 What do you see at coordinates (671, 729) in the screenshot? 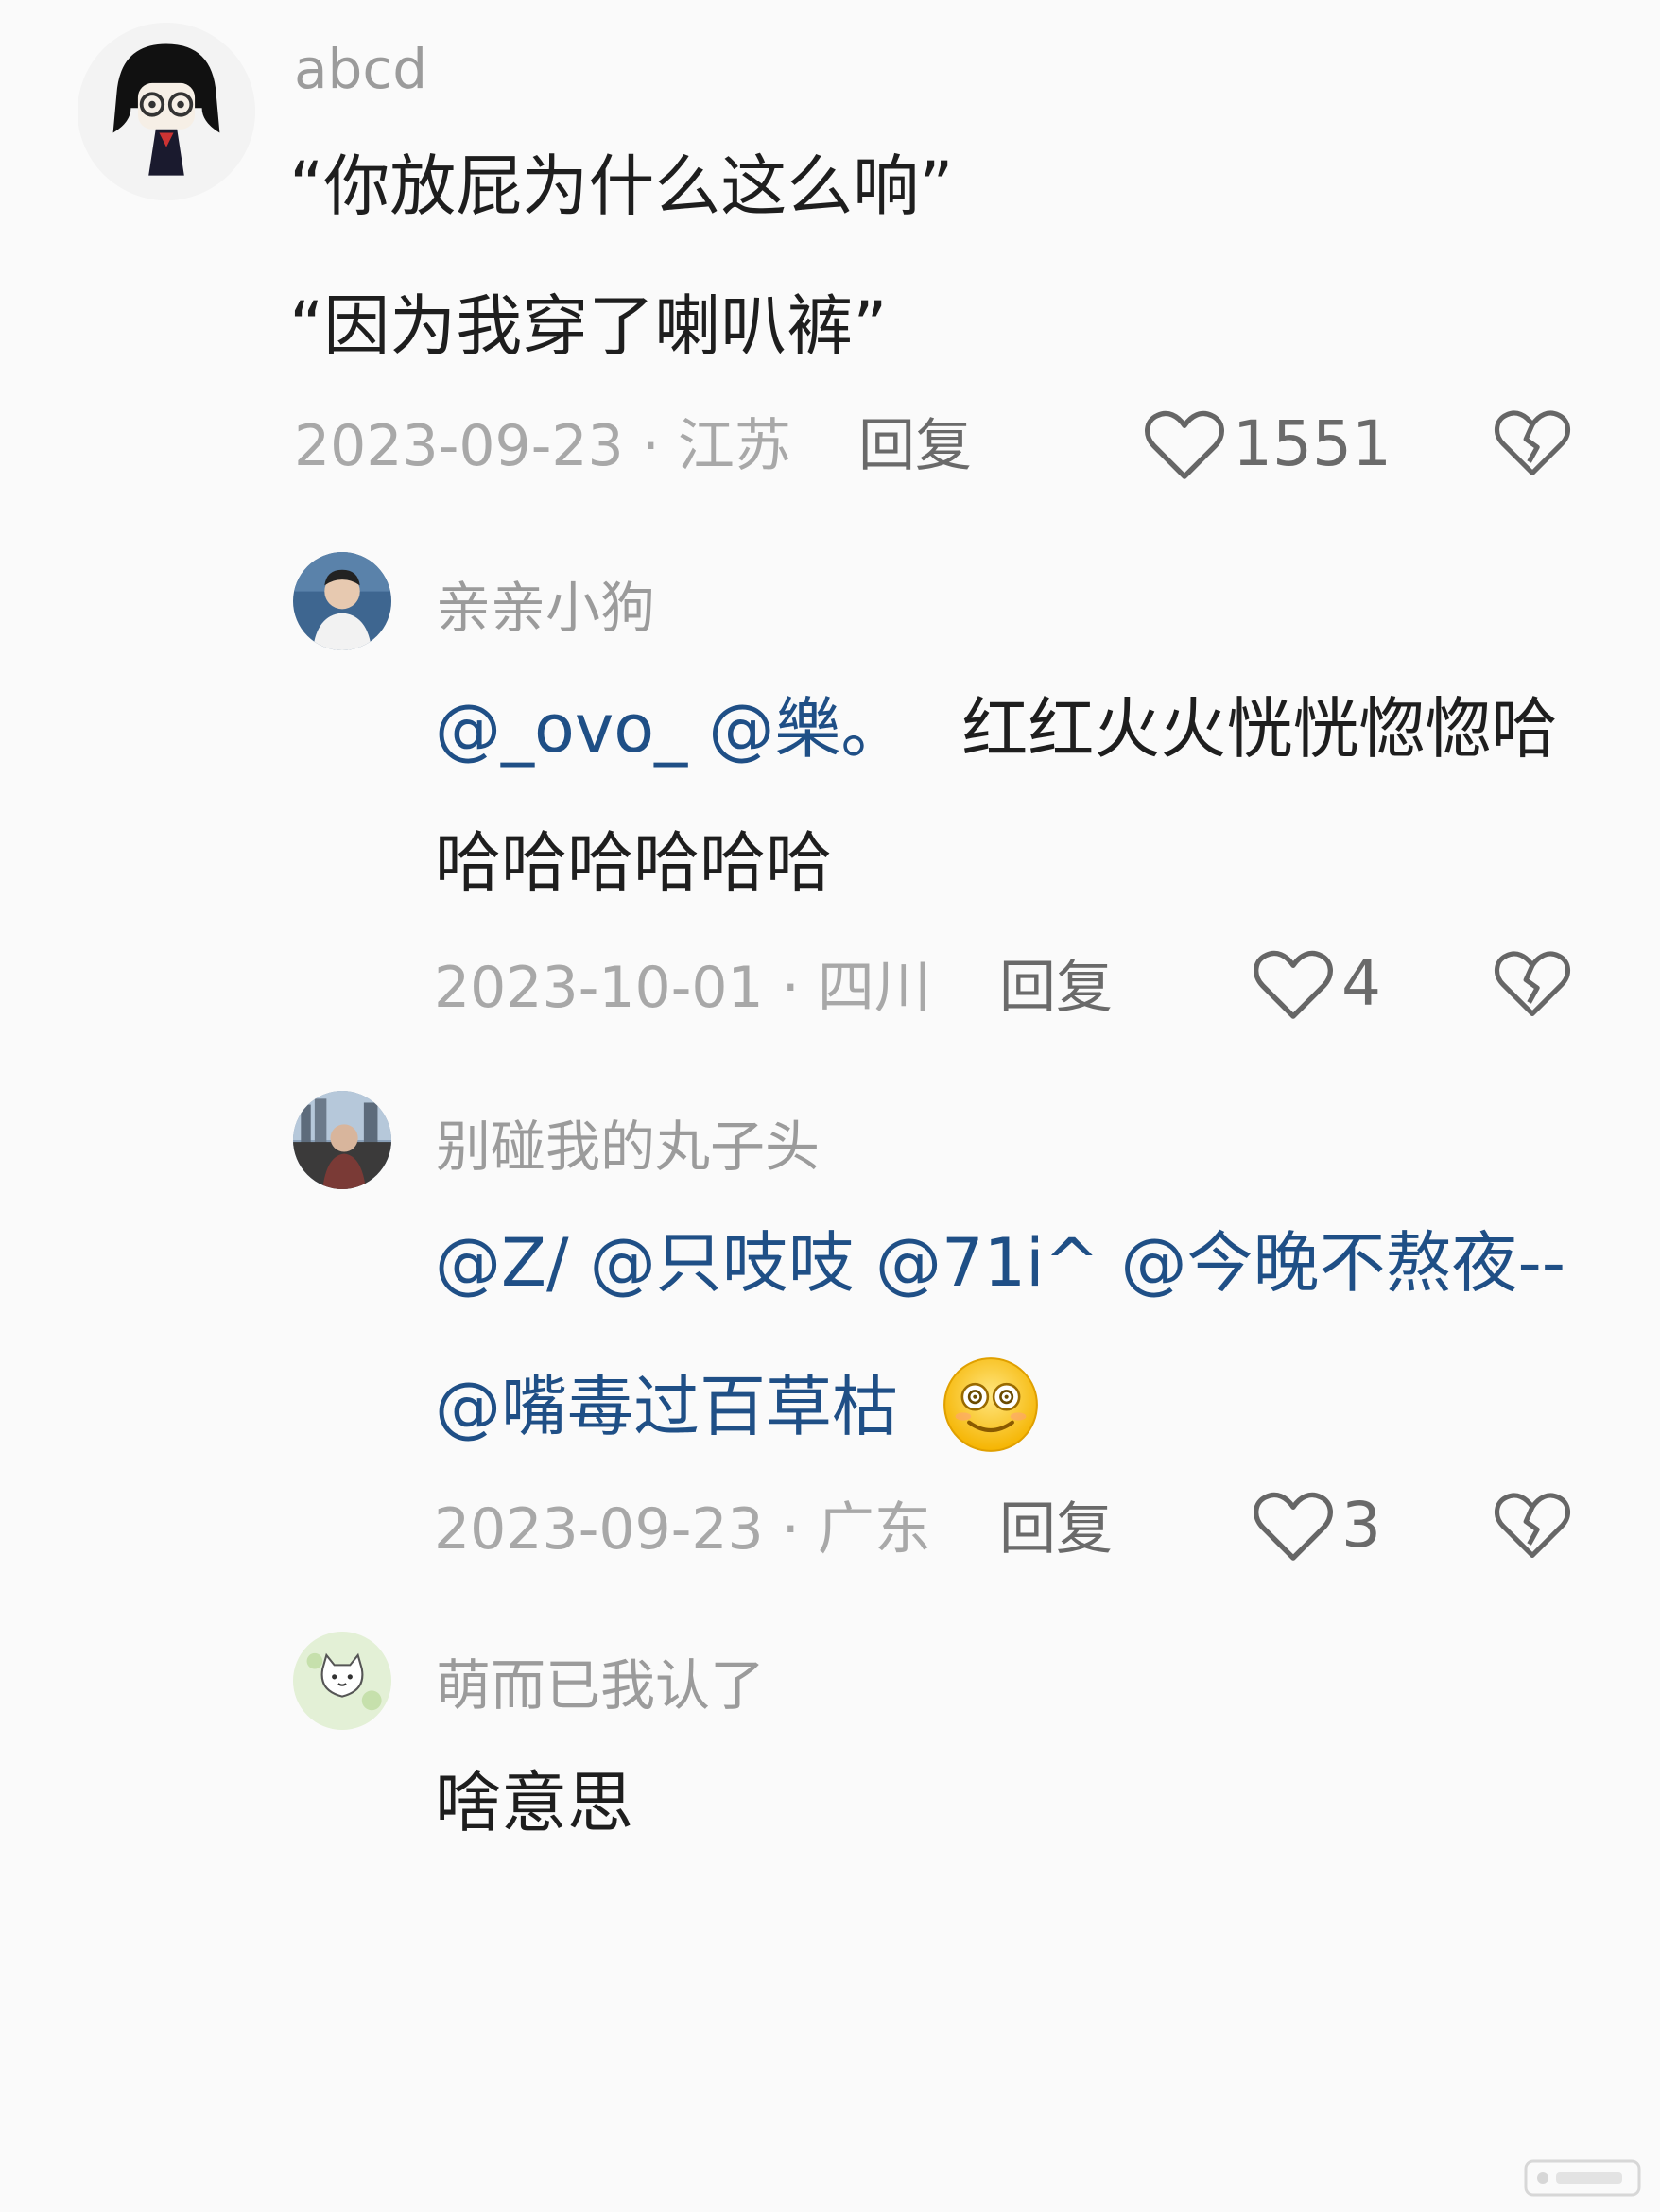
I see `mention-links: @_ovo_ @樂。` at bounding box center [671, 729].